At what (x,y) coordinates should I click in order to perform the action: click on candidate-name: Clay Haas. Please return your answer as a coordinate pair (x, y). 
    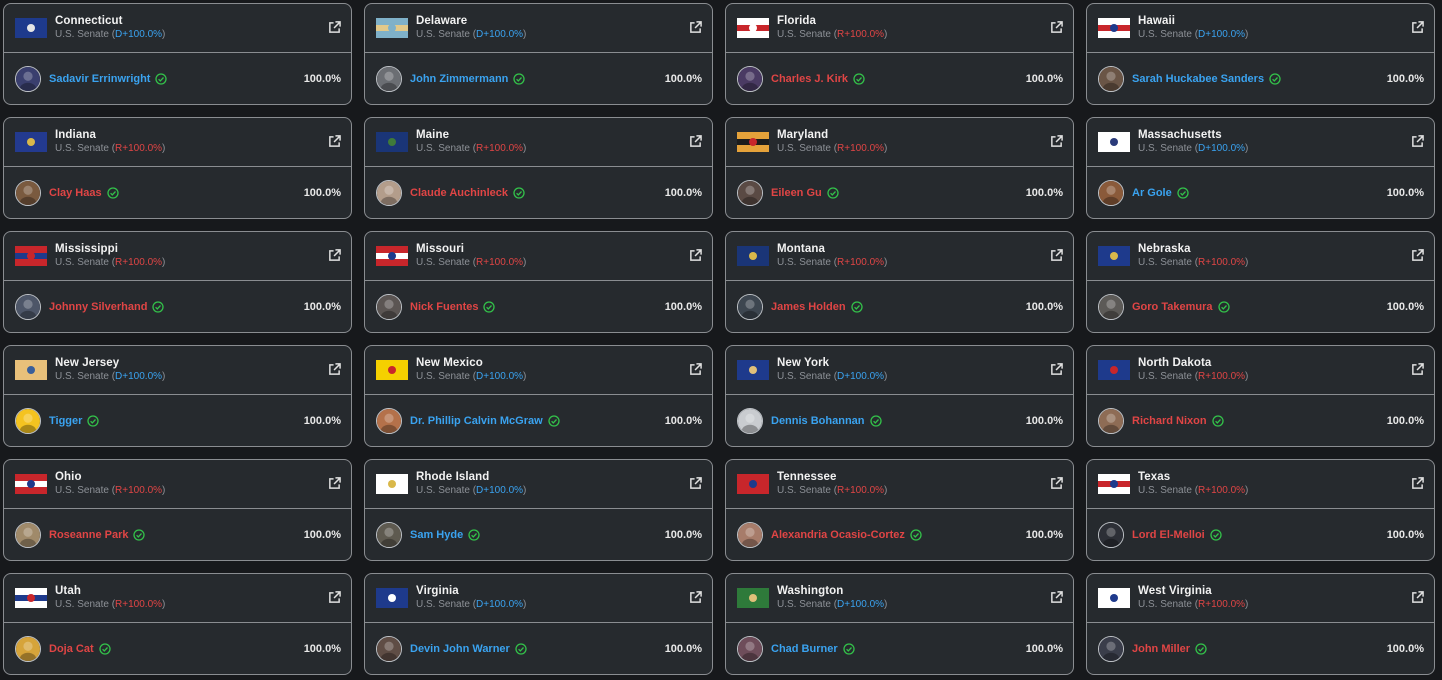
    Looking at the image, I should click on (75, 193).